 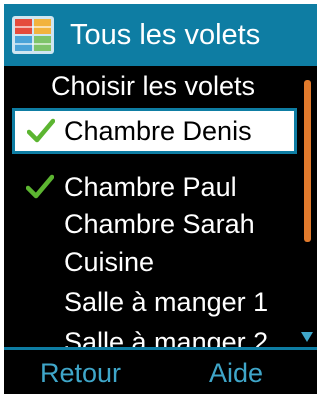 I want to click on help-softkey: Aide, so click(x=236, y=373).